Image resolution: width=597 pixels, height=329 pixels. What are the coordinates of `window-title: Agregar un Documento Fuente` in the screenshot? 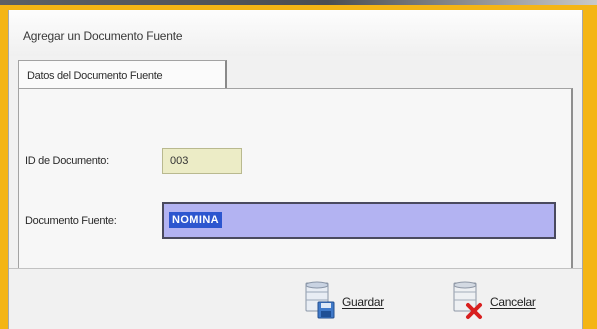 It's located at (103, 36).